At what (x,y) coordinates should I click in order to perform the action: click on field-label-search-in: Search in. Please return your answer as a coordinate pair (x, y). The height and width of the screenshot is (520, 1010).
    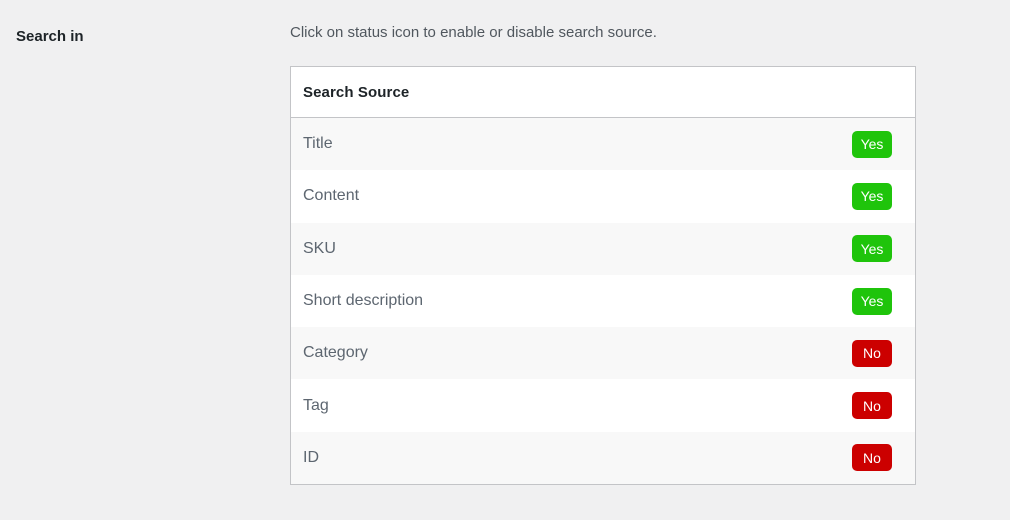
    Looking at the image, I should click on (50, 36).